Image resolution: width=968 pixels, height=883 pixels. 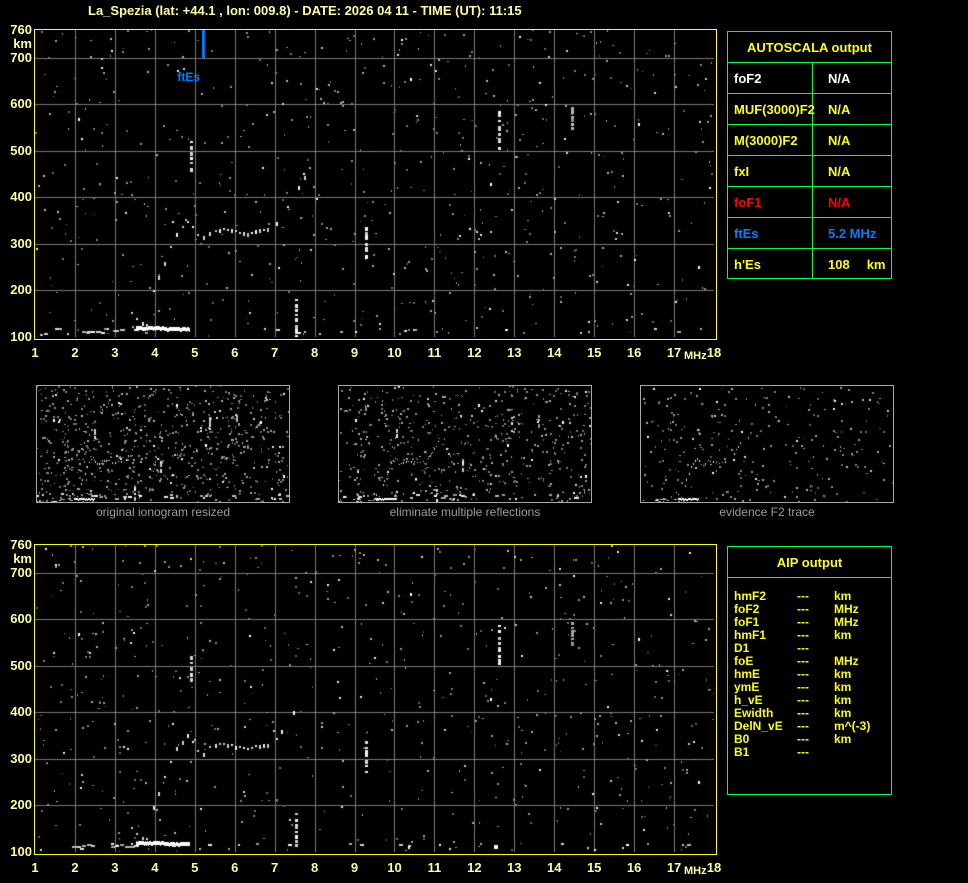 What do you see at coordinates (744, 660) in the screenshot?
I see `aip-cell: foE` at bounding box center [744, 660].